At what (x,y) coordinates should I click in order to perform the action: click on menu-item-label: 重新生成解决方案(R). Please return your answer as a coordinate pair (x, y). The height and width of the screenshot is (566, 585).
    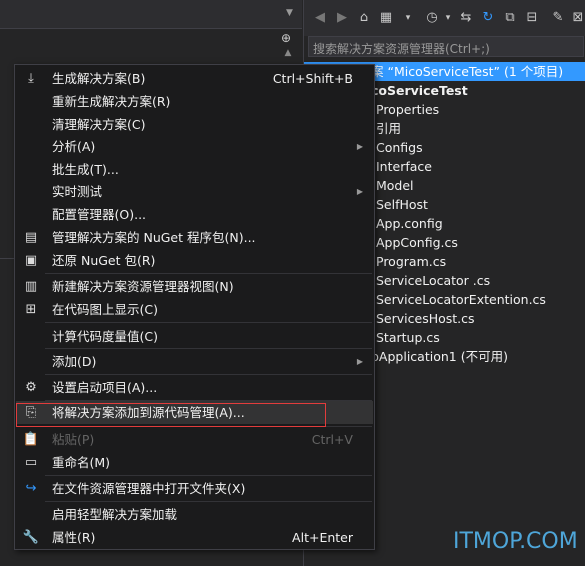
    Looking at the image, I should click on (111, 101).